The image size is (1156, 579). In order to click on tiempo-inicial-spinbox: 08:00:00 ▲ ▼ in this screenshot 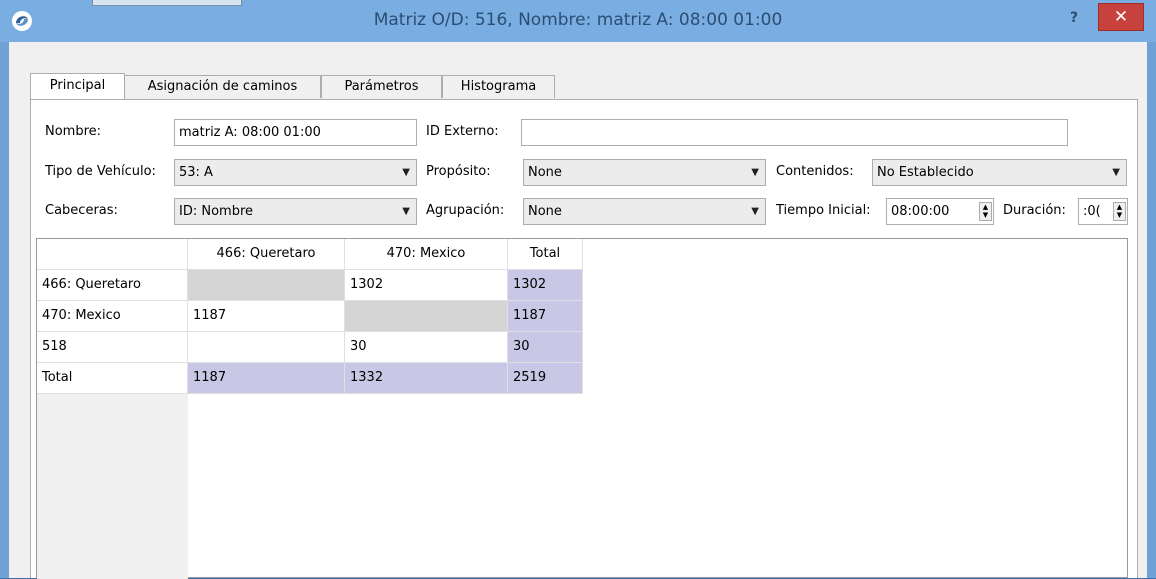, I will do `click(940, 211)`.